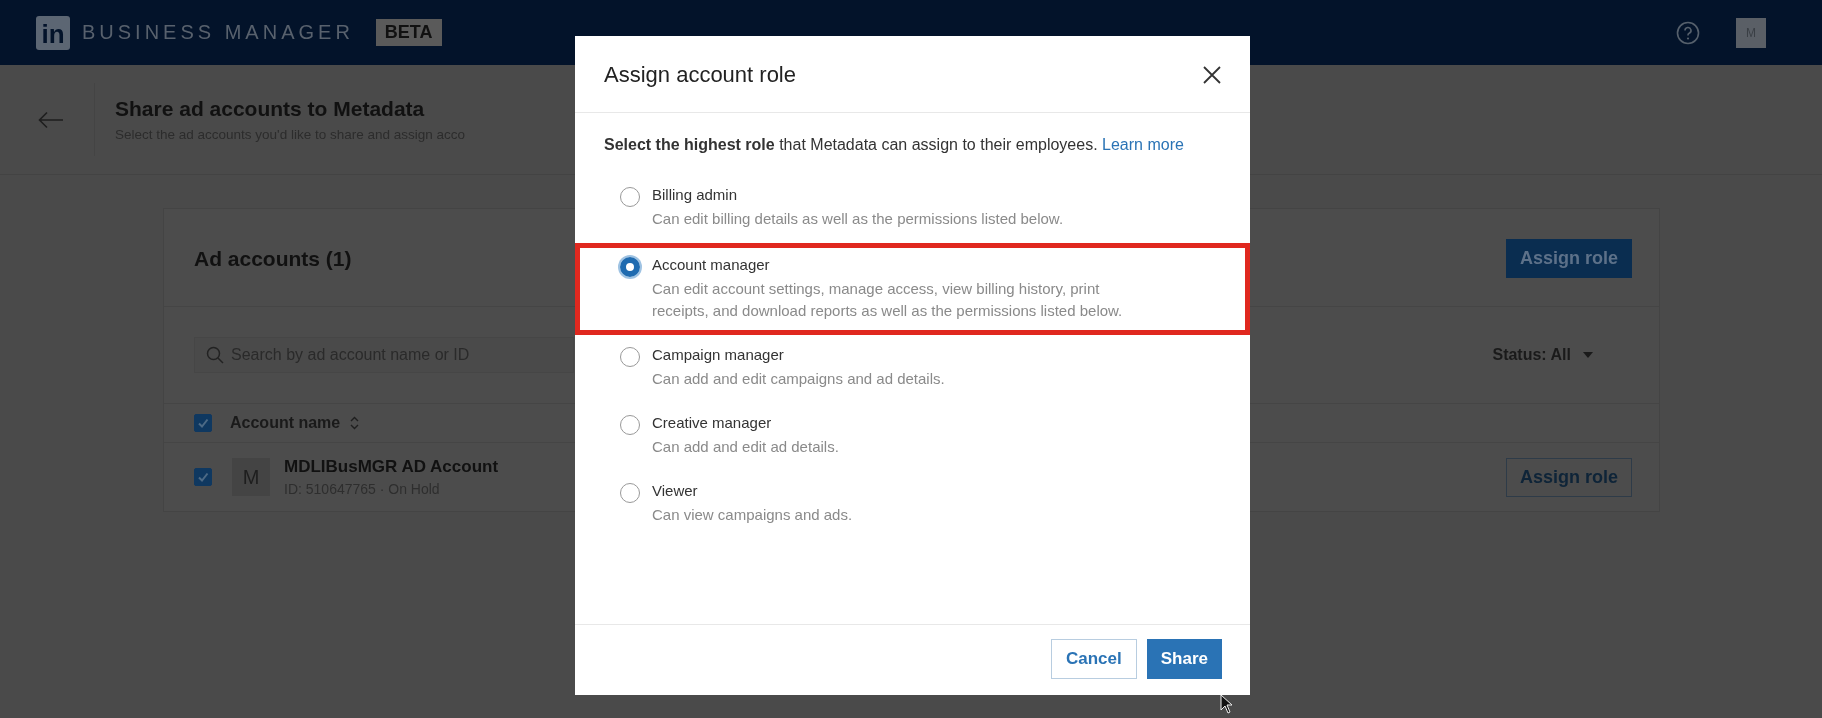 The width and height of the screenshot is (1822, 718). I want to click on option-label: Account manager, so click(902, 264).